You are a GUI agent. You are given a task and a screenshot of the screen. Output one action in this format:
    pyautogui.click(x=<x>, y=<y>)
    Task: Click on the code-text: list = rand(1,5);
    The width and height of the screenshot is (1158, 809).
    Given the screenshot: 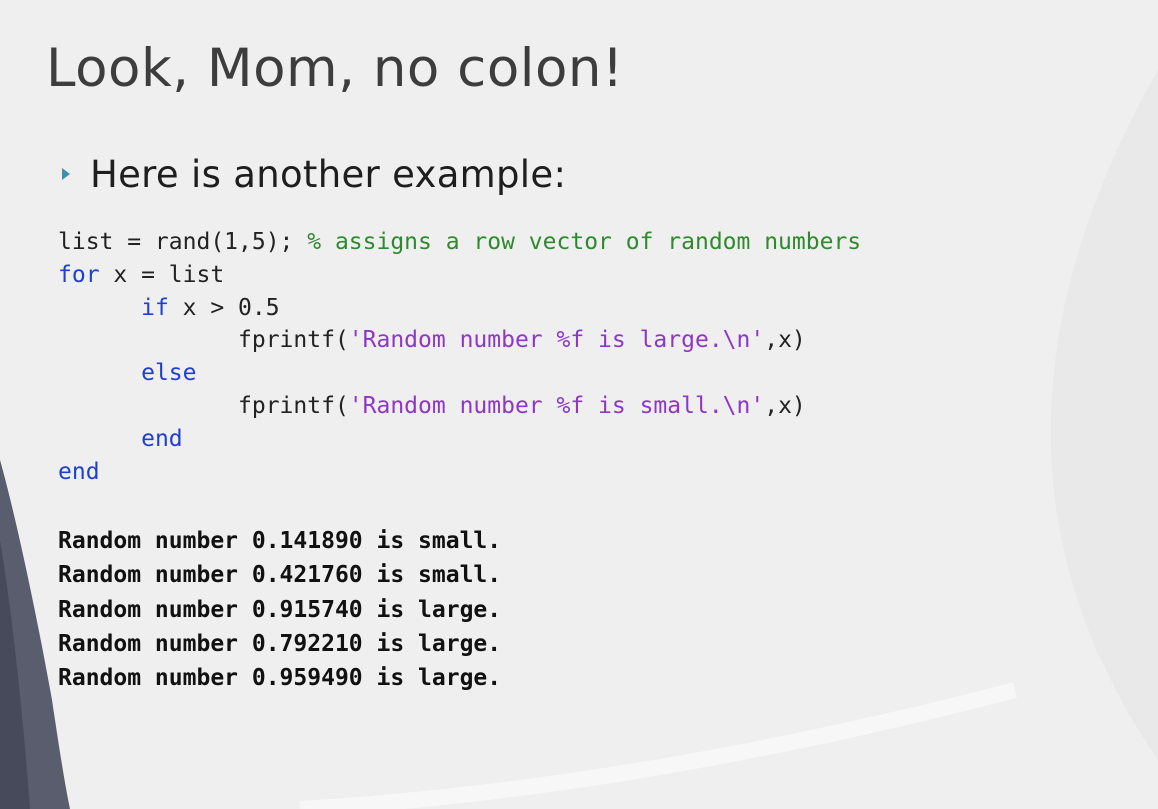 What is the action you would take?
    pyautogui.click(x=183, y=242)
    